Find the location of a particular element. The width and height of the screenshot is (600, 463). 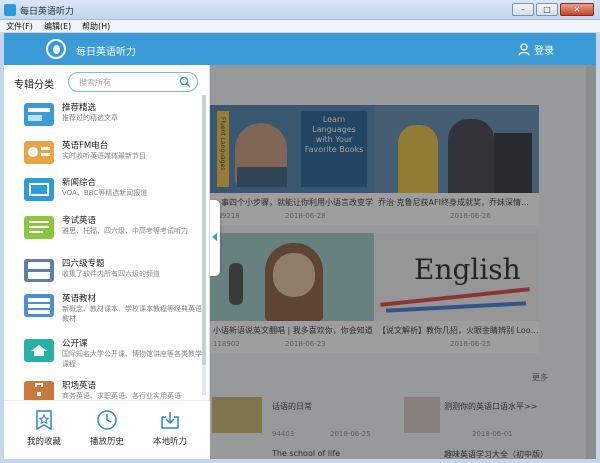

drawer-scrollbar-thumb is located at coordinates (204, 230).